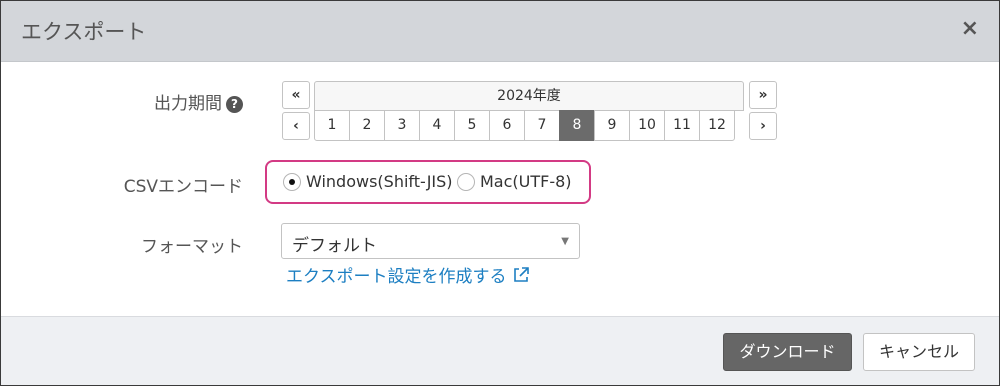 The width and height of the screenshot is (1000, 386). What do you see at coordinates (521, 274) in the screenshot?
I see `external-link-icon` at bounding box center [521, 274].